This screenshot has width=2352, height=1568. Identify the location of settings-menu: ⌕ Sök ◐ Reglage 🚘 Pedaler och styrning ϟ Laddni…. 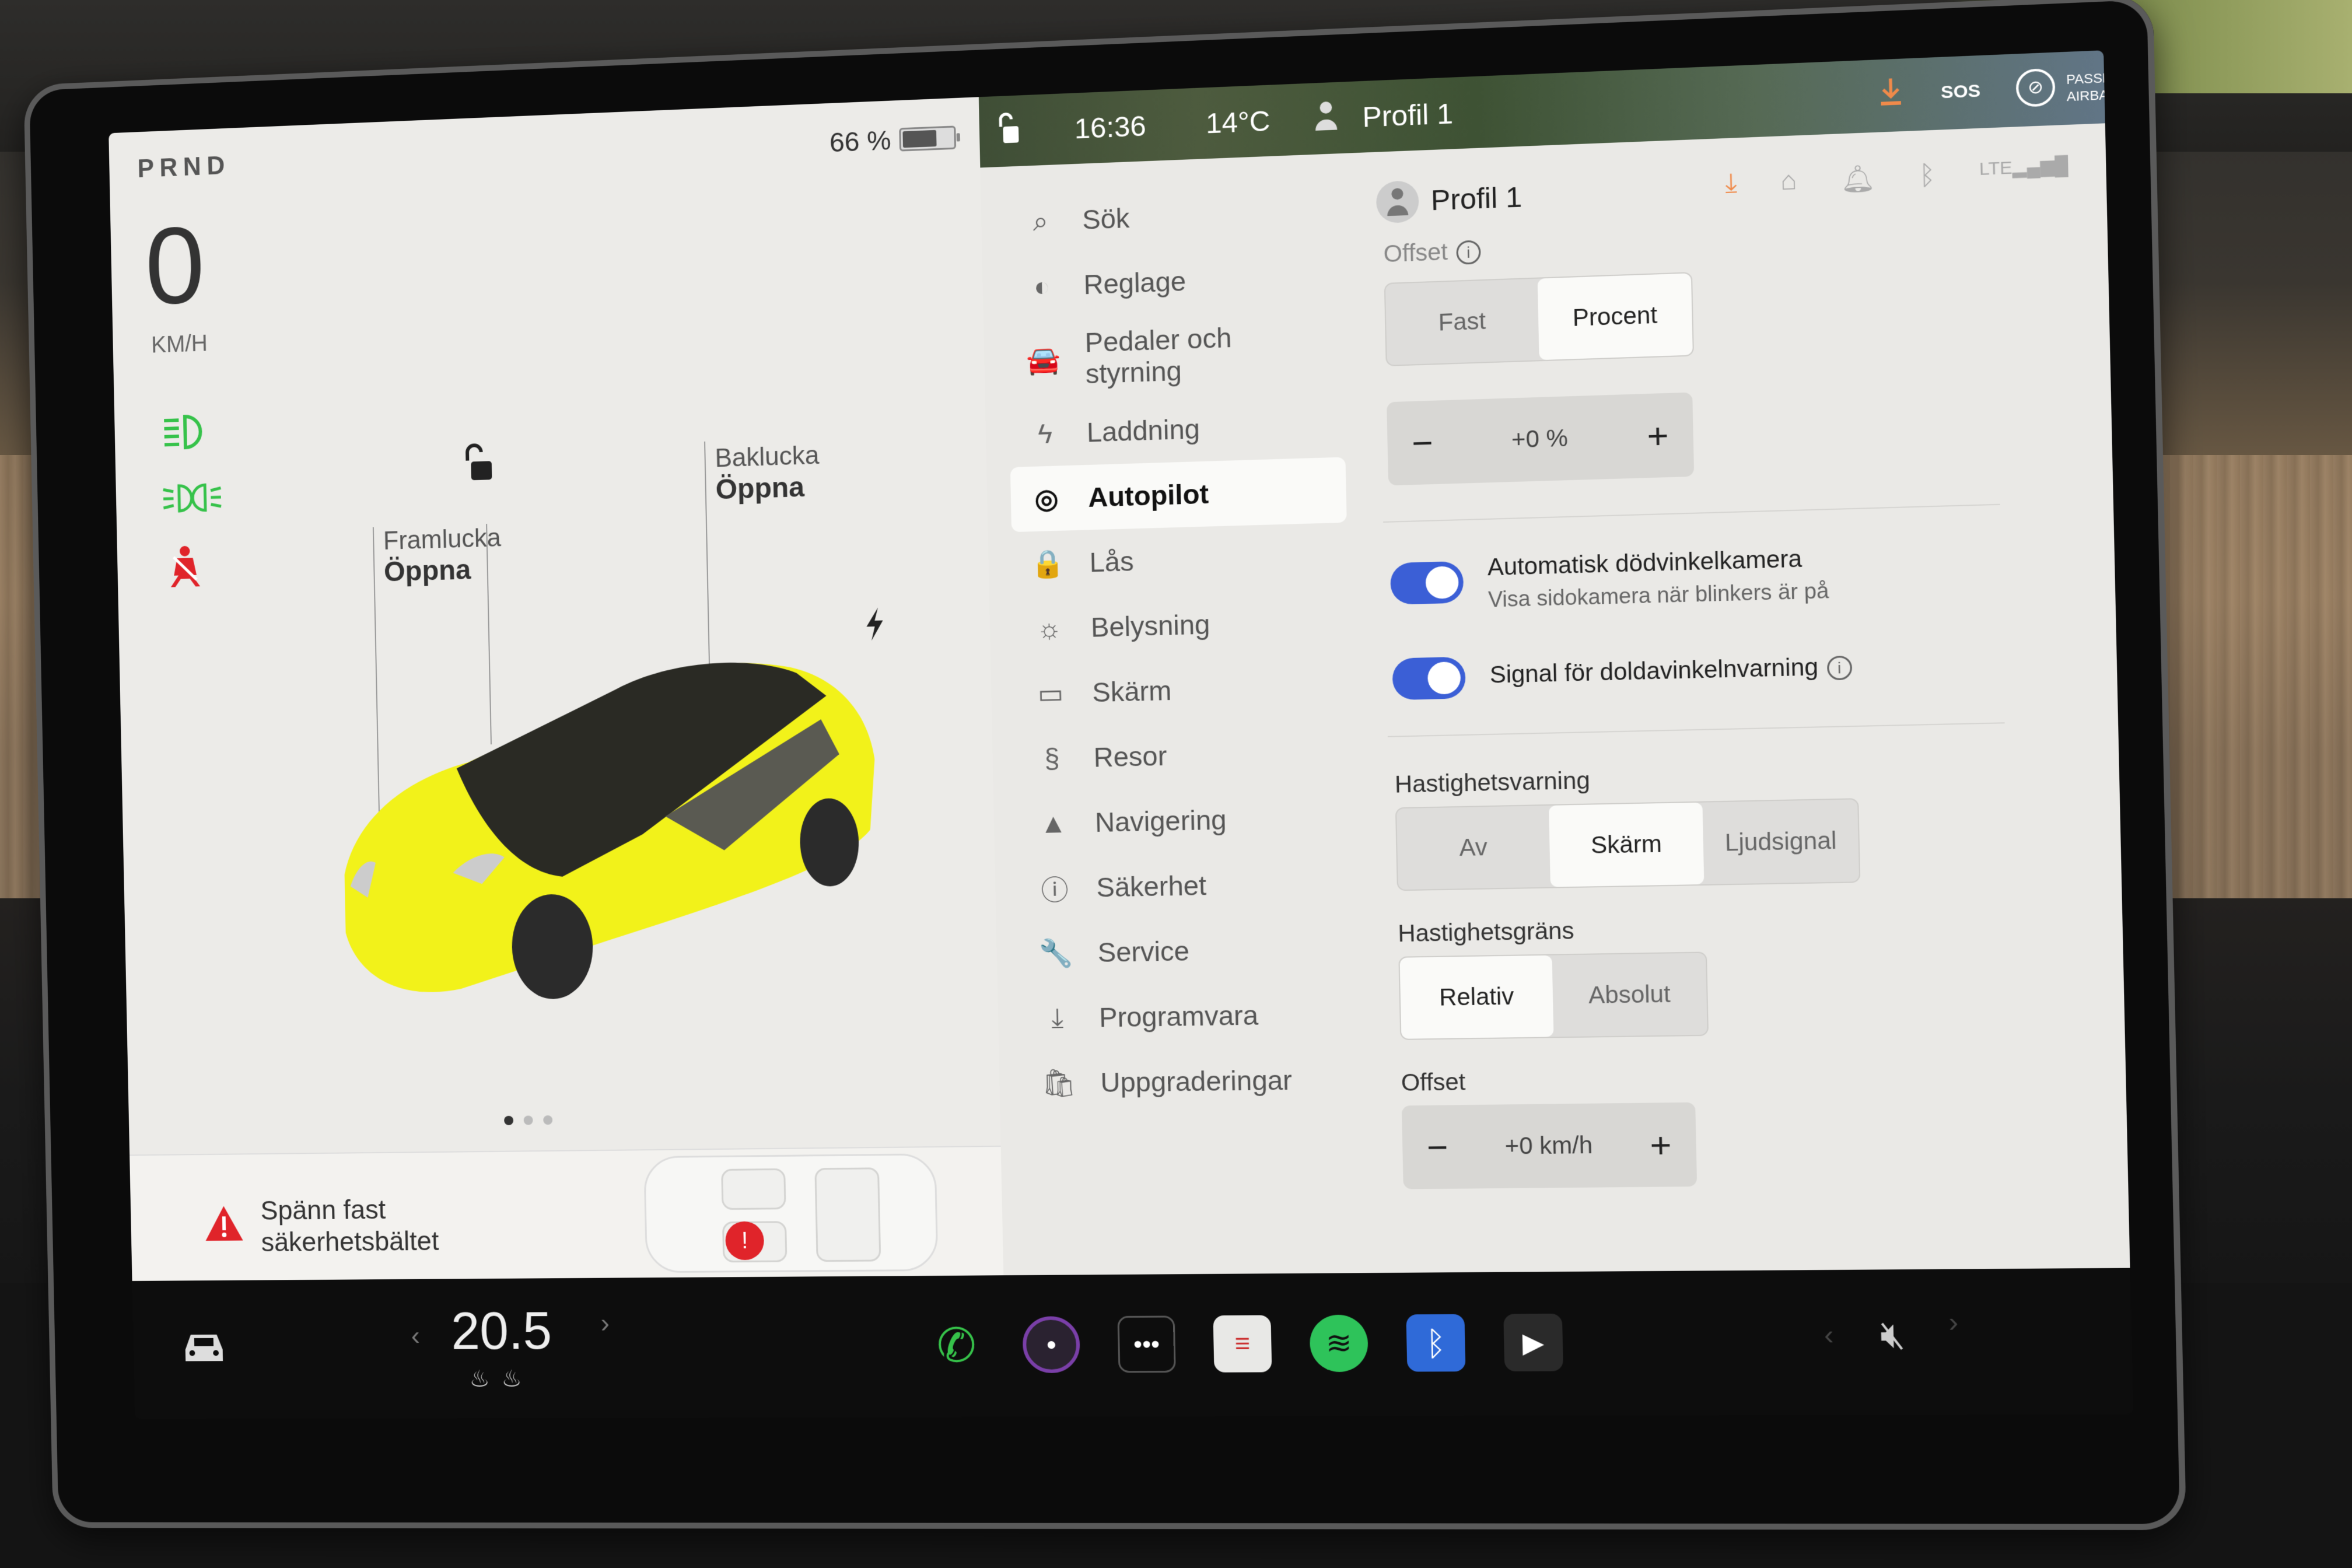
(1182, 646).